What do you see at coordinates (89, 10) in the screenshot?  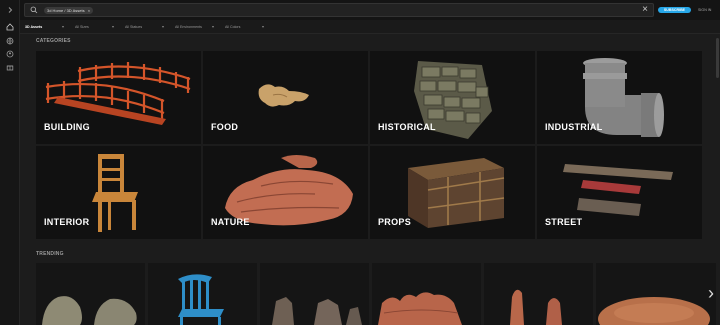 I see `chip-close-icon: ×` at bounding box center [89, 10].